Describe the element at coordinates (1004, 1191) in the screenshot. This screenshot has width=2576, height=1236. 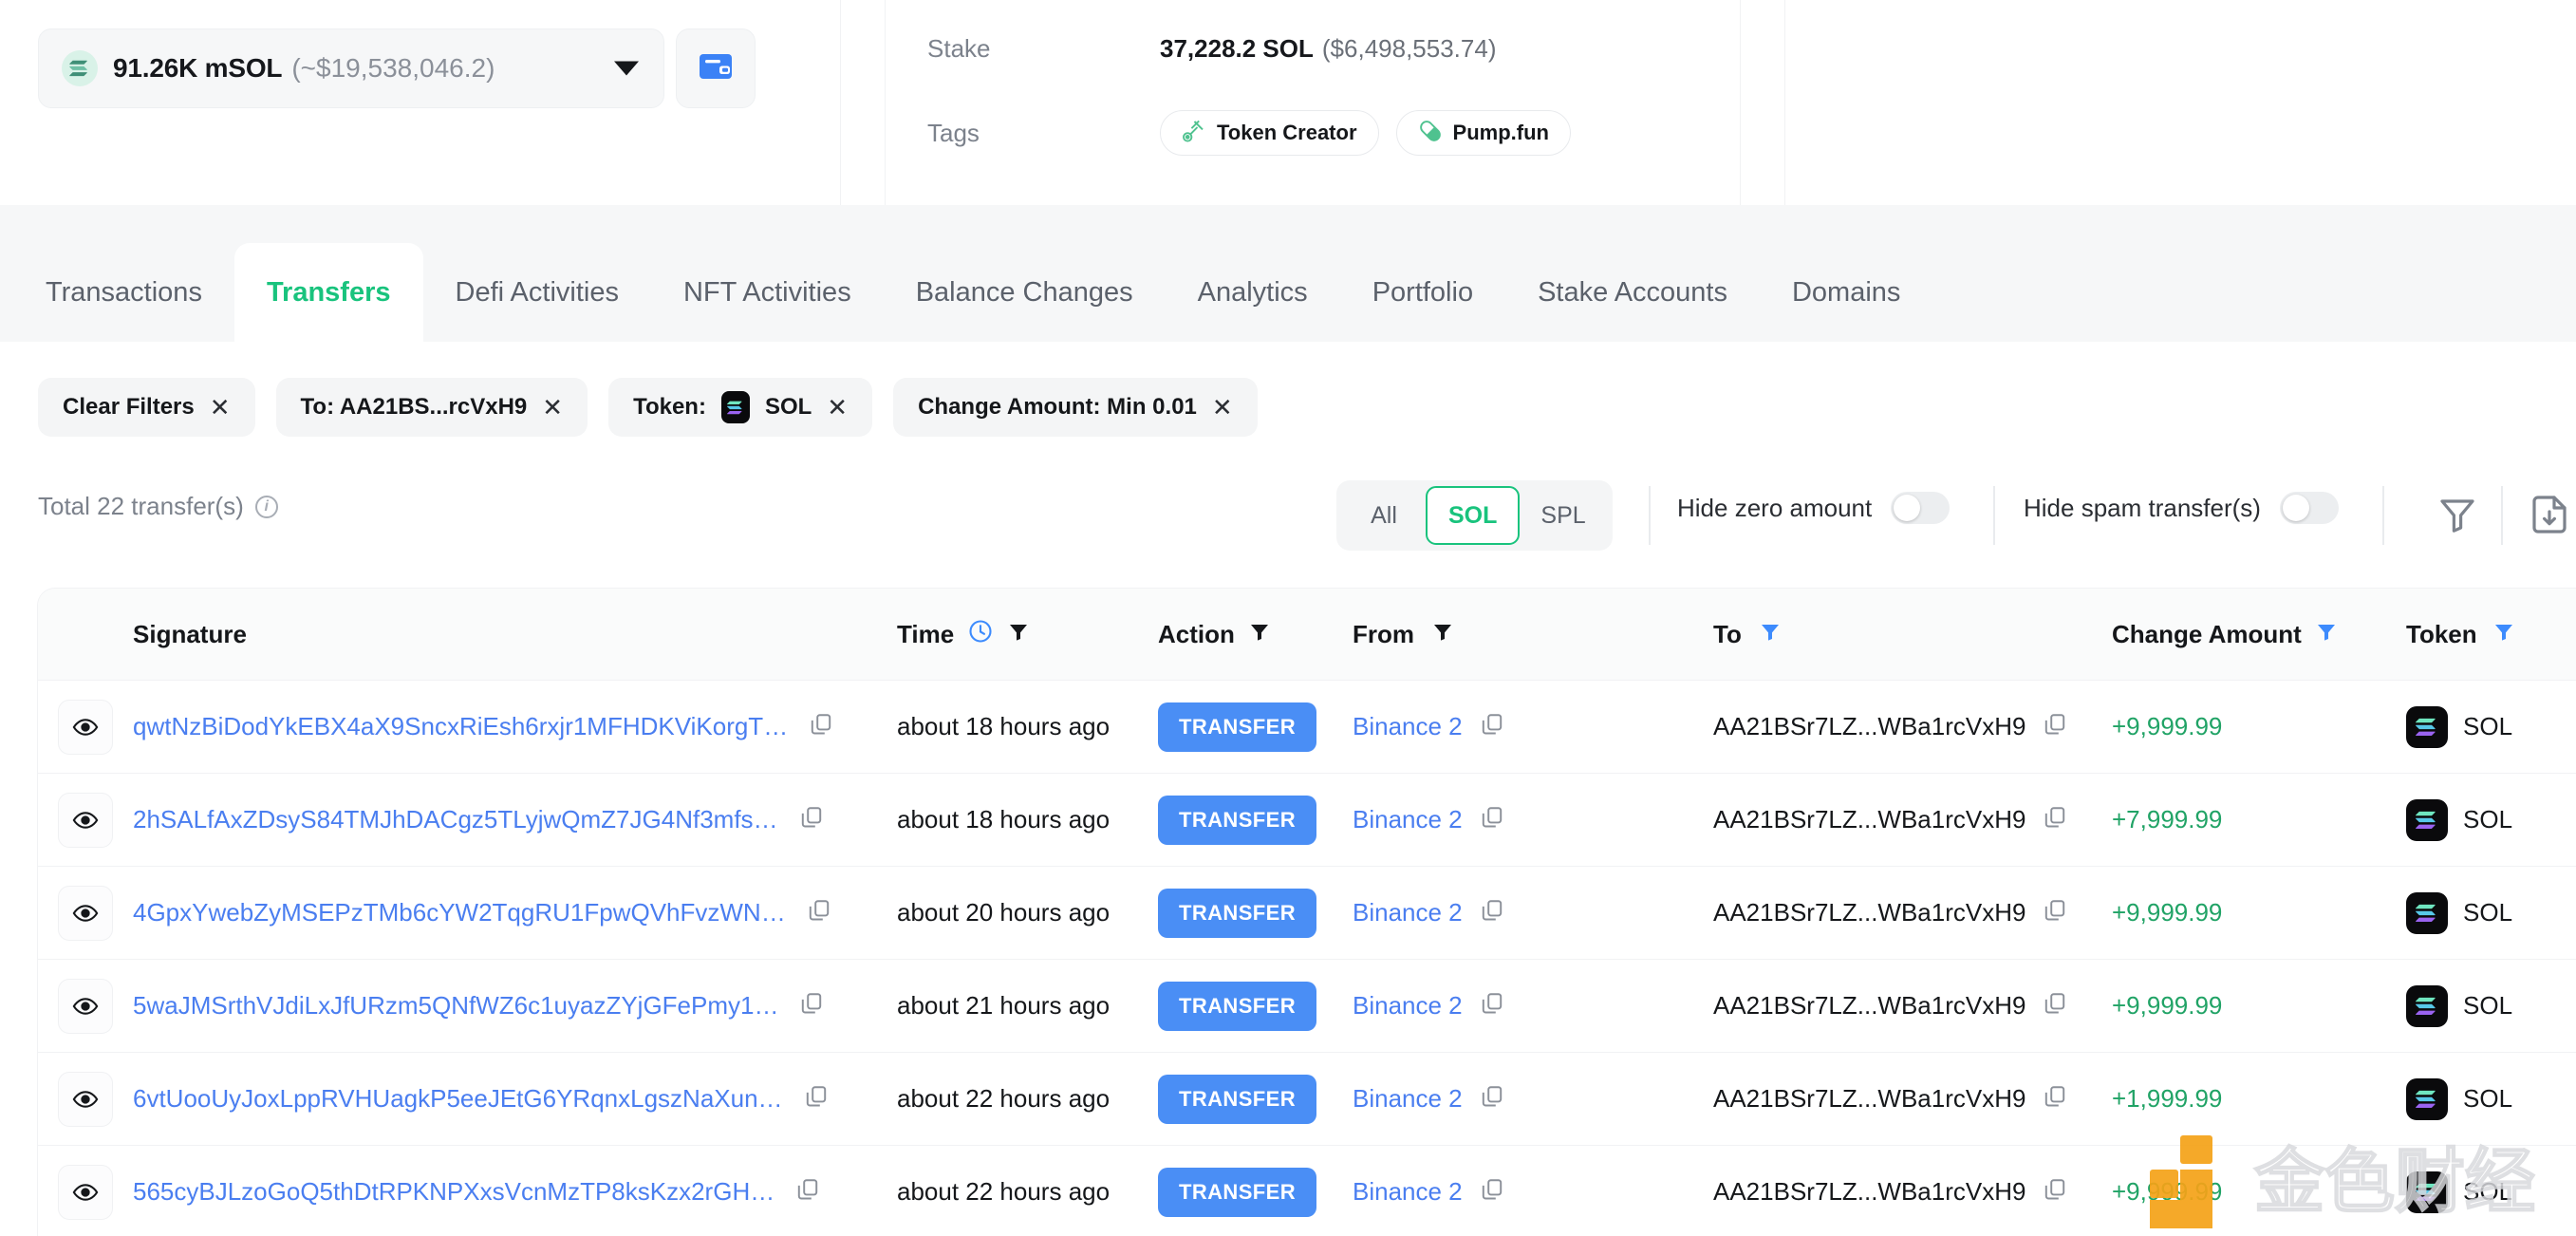
I see `time-value: about 22 hours ago` at that location.